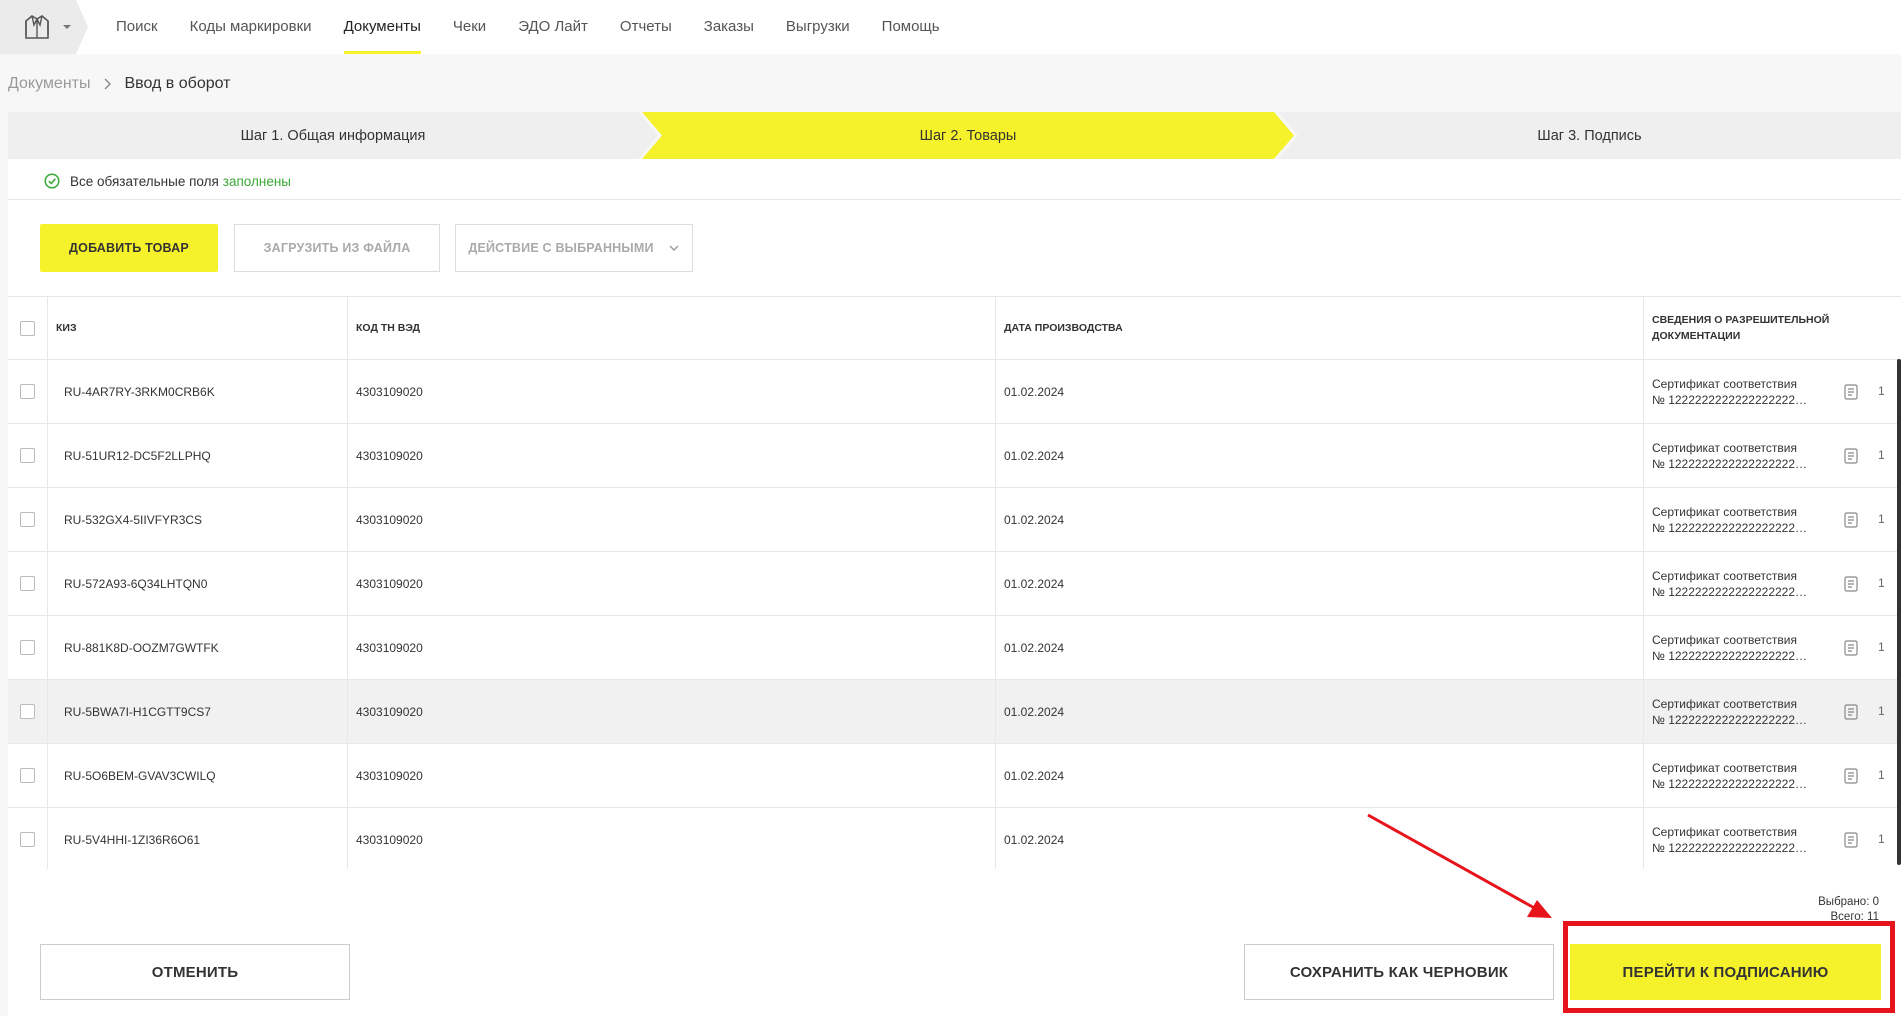 The width and height of the screenshot is (1901, 1016). I want to click on cancel-button: ОТМЕНИТЬ, so click(195, 972).